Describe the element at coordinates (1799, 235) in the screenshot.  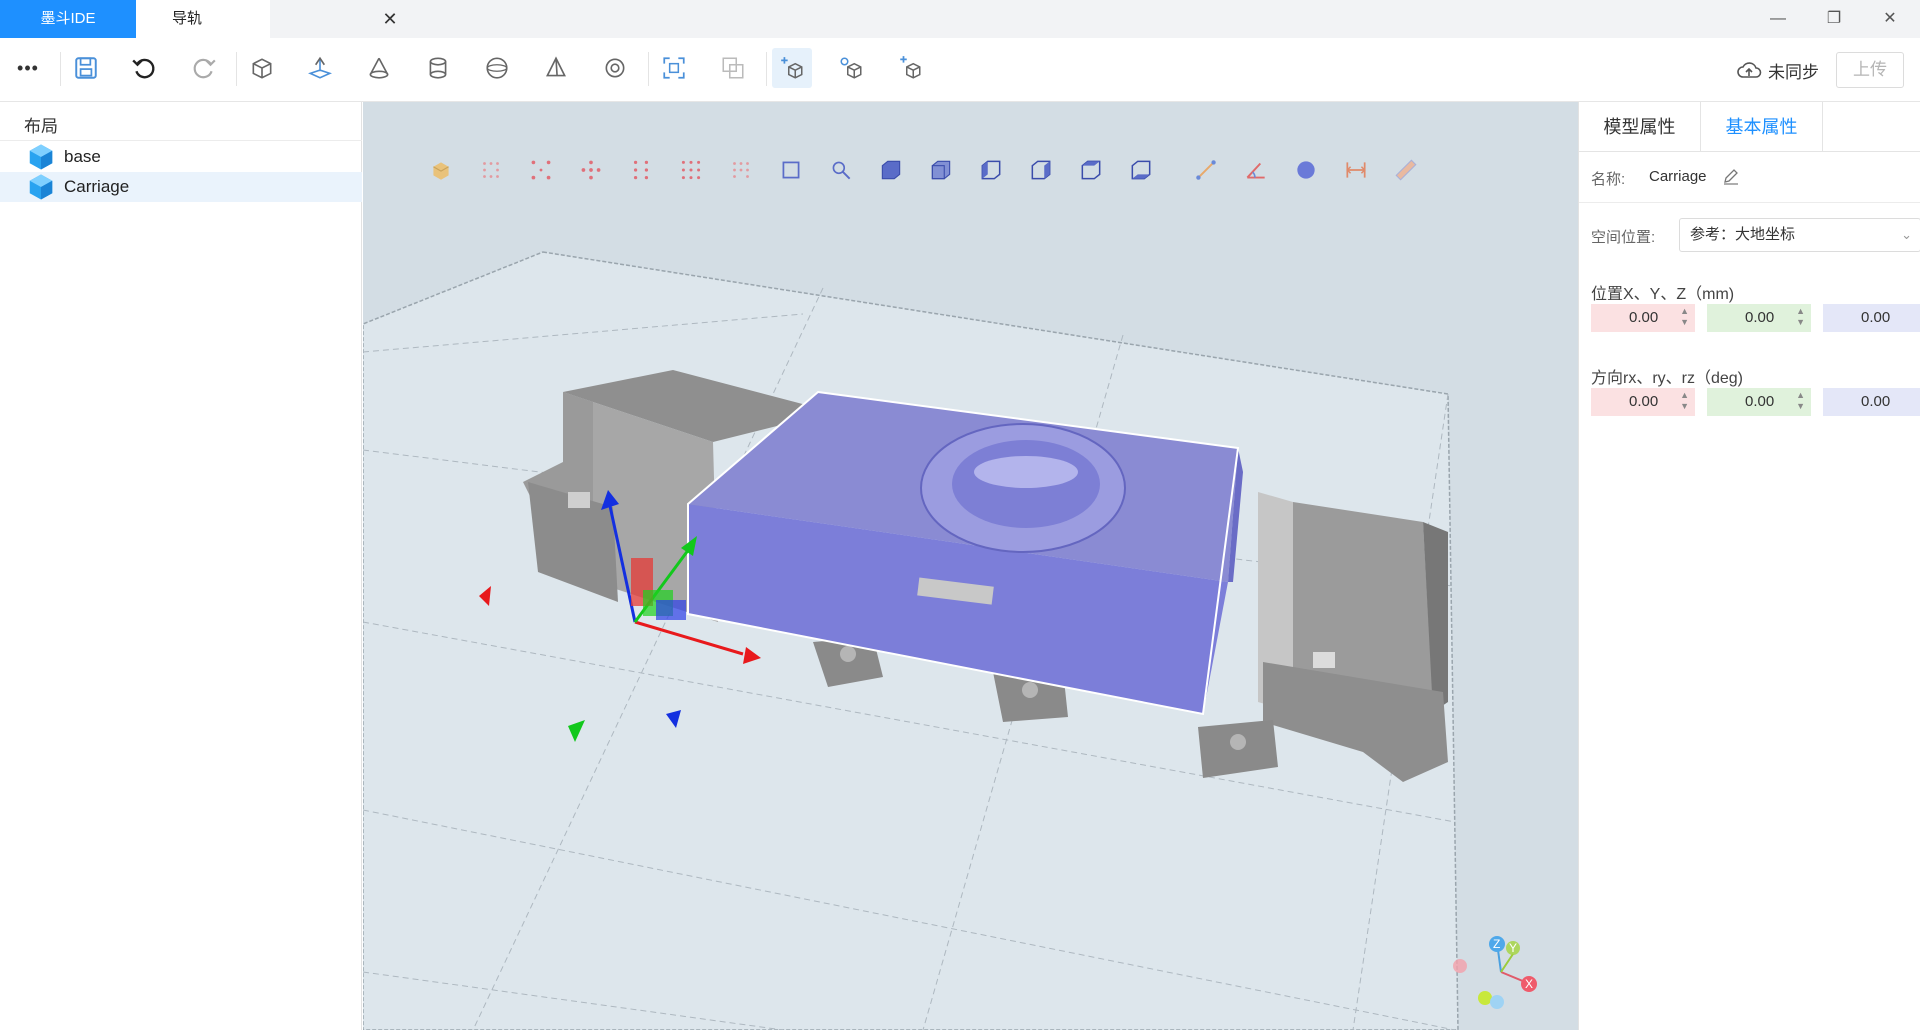
I see `reference-frame-select: 参考：大地坐标 ⌄` at that location.